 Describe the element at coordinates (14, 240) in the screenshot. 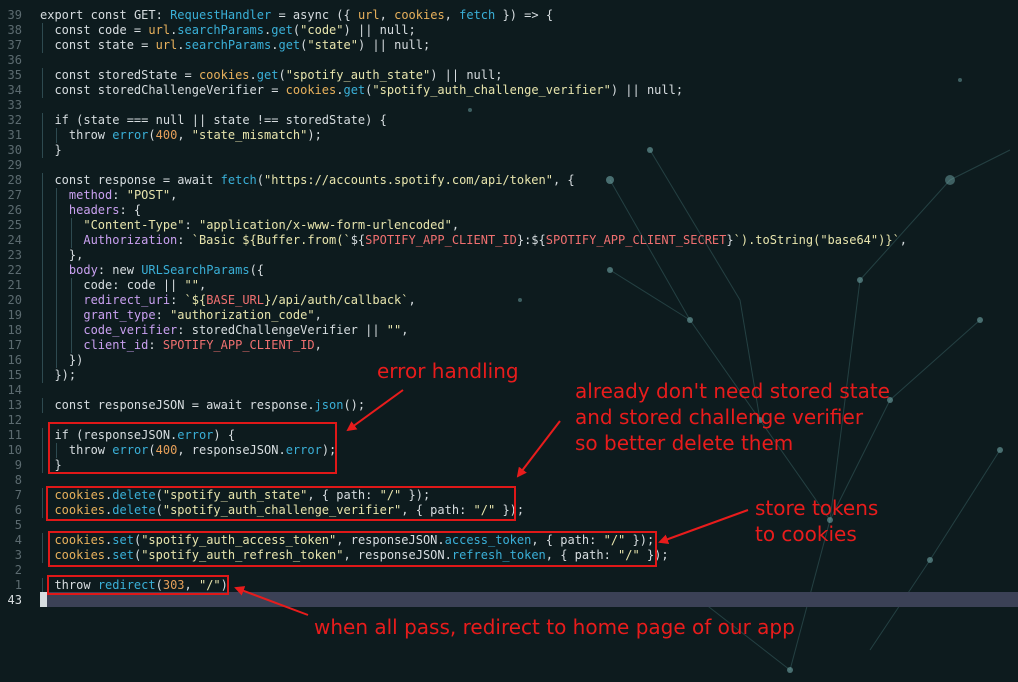

I see `line-number: 24` at that location.